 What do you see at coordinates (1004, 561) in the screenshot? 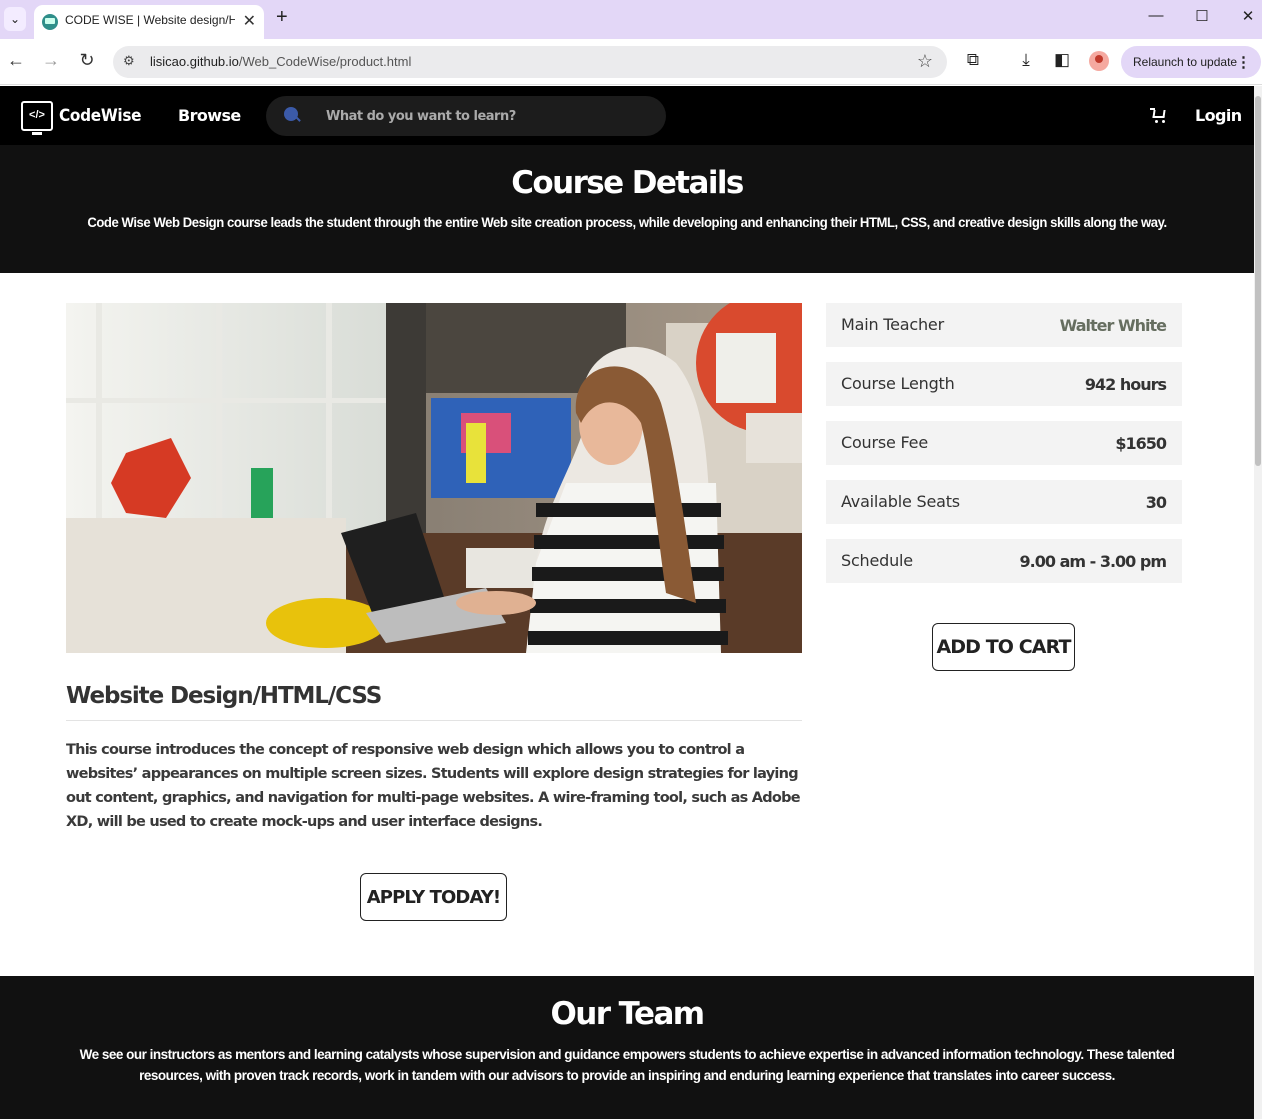
I see `detail-row-schedule: Schedule 9.00 am - 3.00 pm` at bounding box center [1004, 561].